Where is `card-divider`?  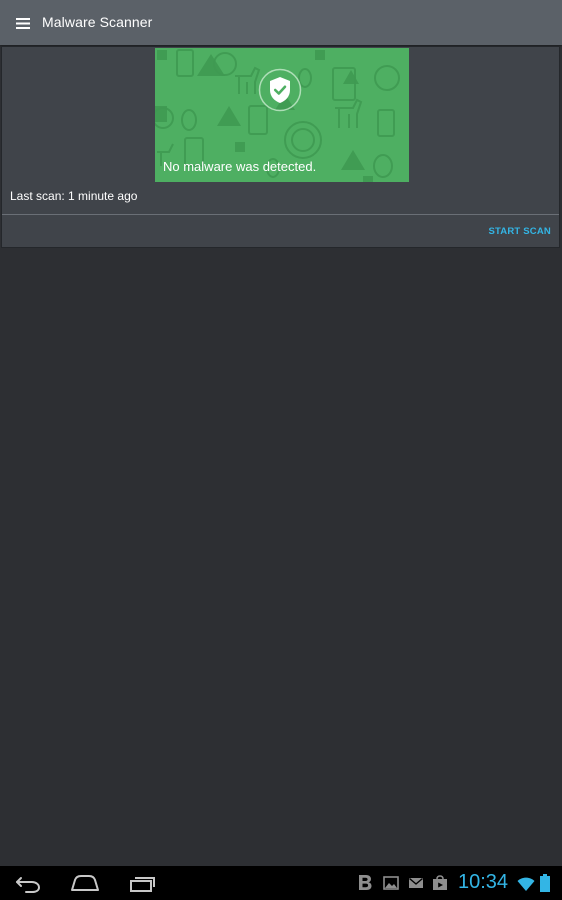 card-divider is located at coordinates (280, 214).